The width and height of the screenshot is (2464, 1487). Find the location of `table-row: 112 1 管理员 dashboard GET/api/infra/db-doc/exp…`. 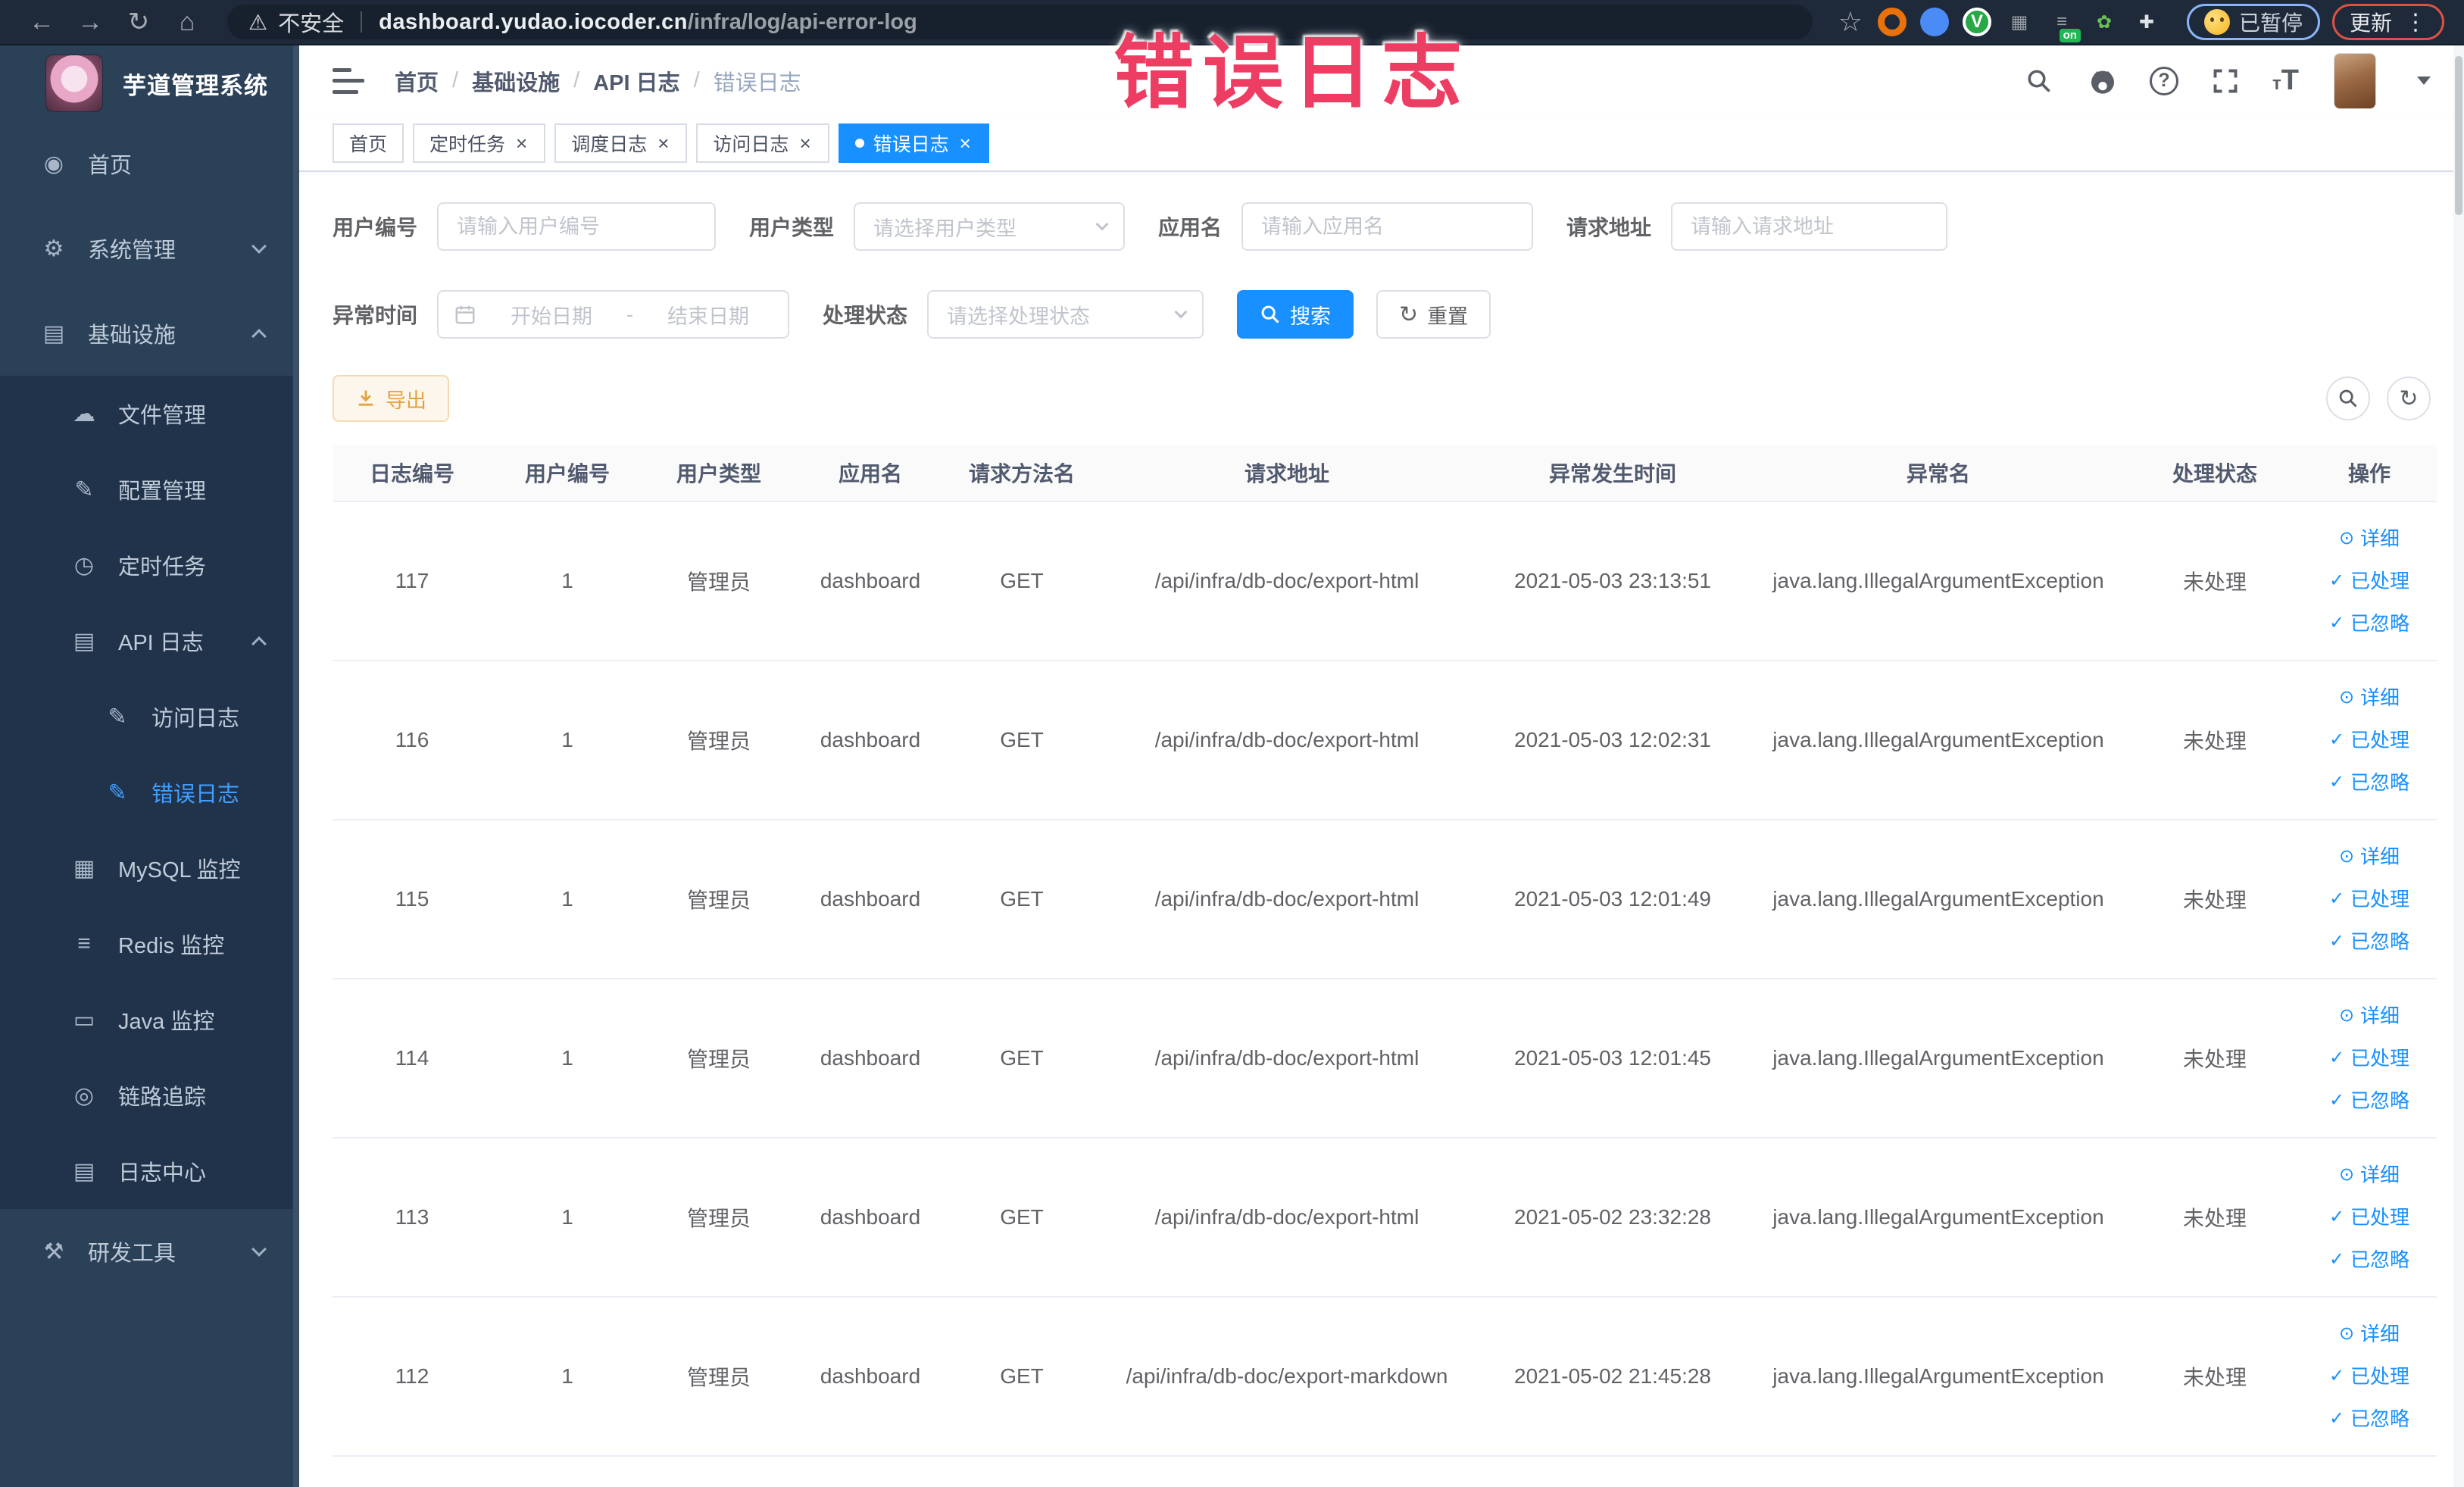

table-row: 112 1 管理员 dashboard GET/api/infra/db-doc/exp… is located at coordinates (1385, 1377).